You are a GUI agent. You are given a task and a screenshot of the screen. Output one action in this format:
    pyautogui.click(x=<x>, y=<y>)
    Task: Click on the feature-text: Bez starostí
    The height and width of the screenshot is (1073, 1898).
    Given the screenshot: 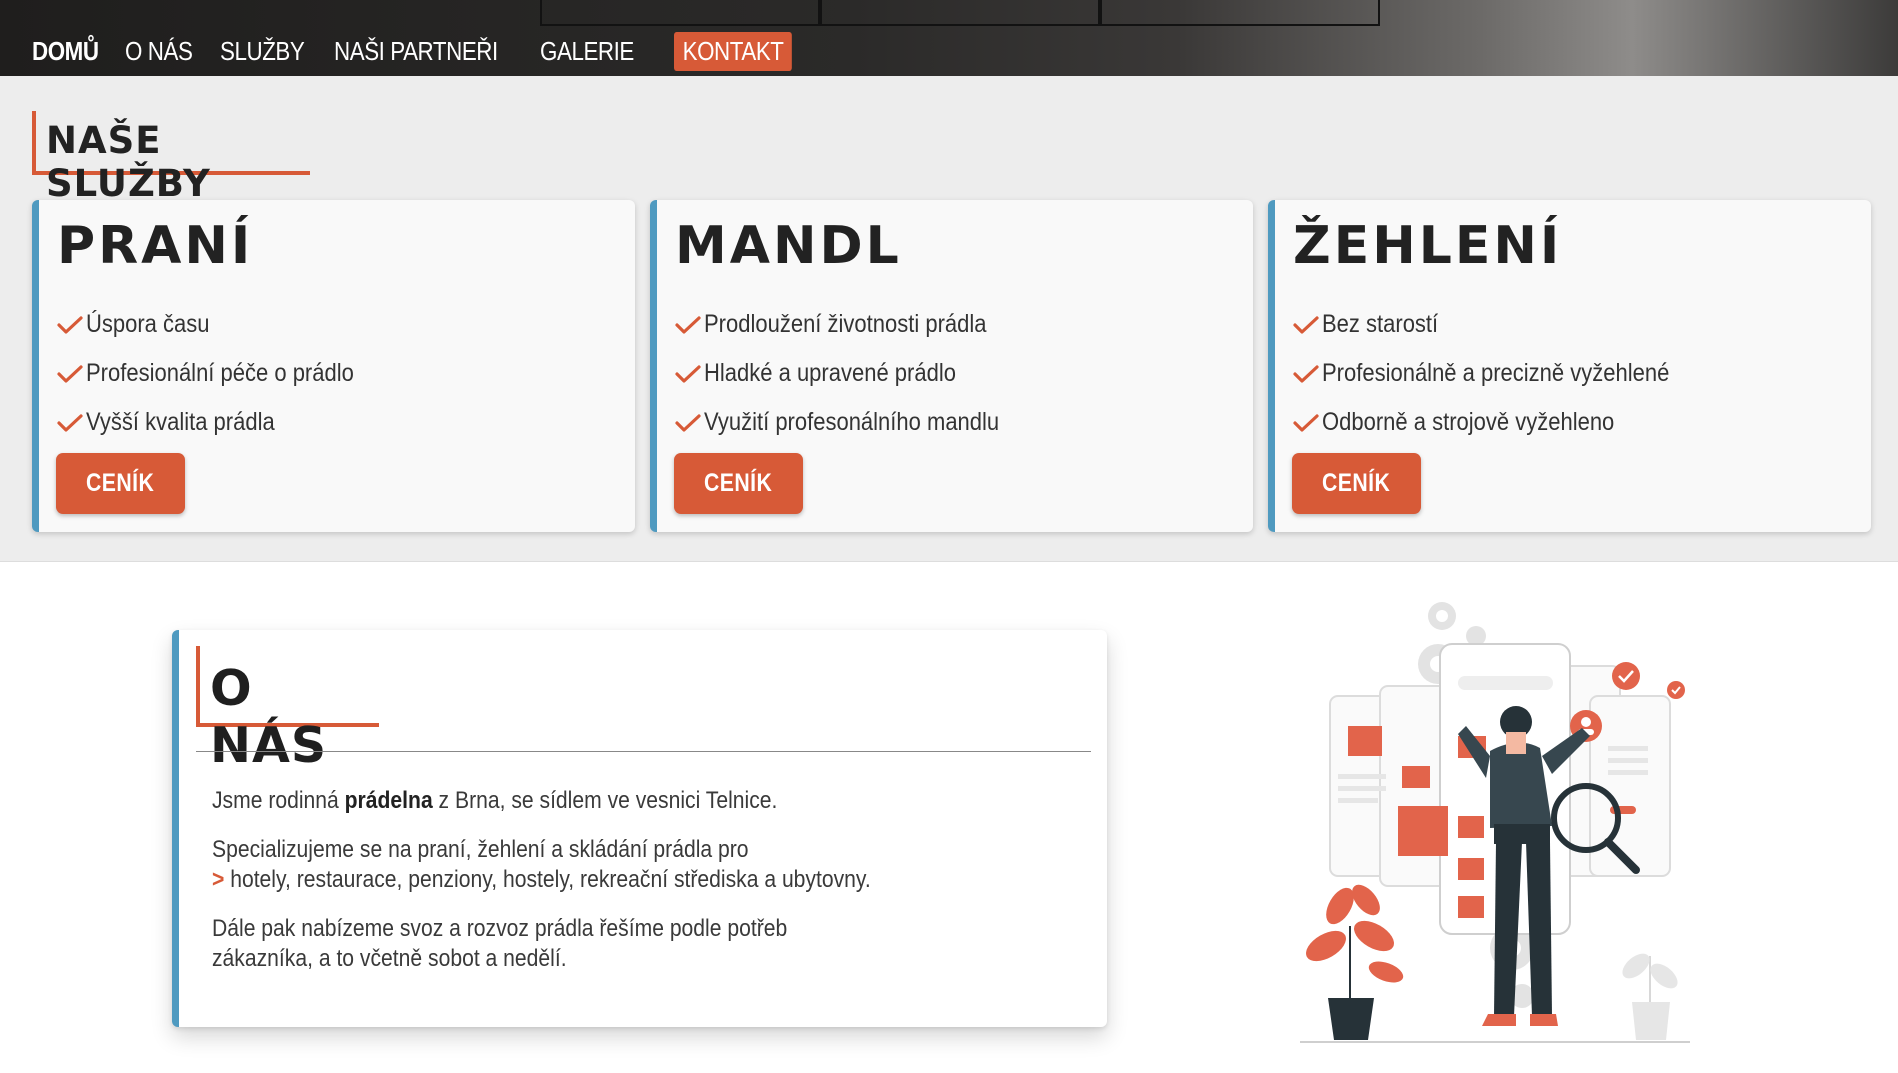 What is the action you would take?
    pyautogui.click(x=1380, y=324)
    